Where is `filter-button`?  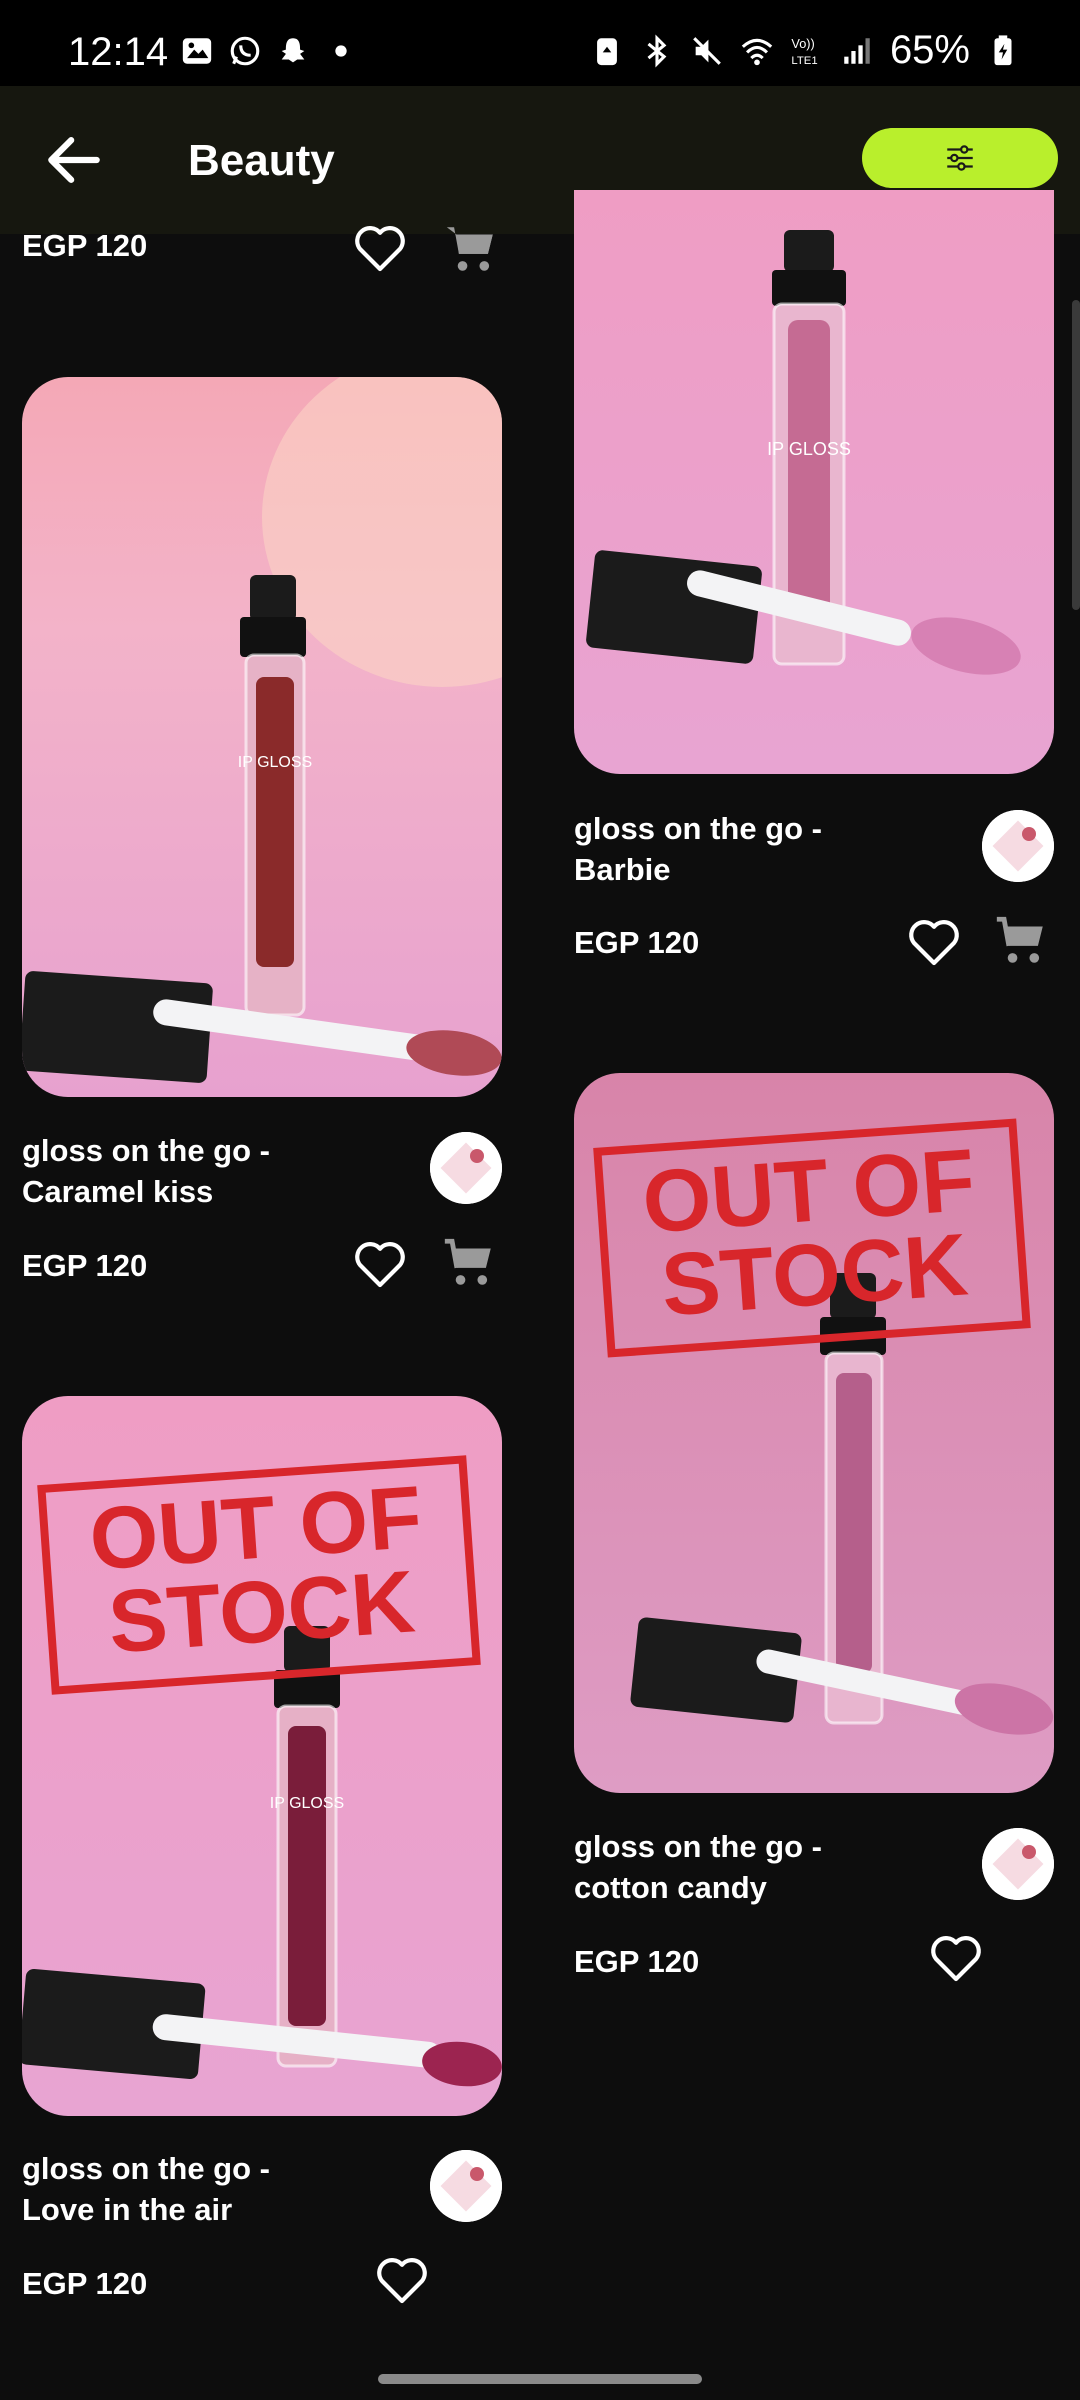 filter-button is located at coordinates (960, 158).